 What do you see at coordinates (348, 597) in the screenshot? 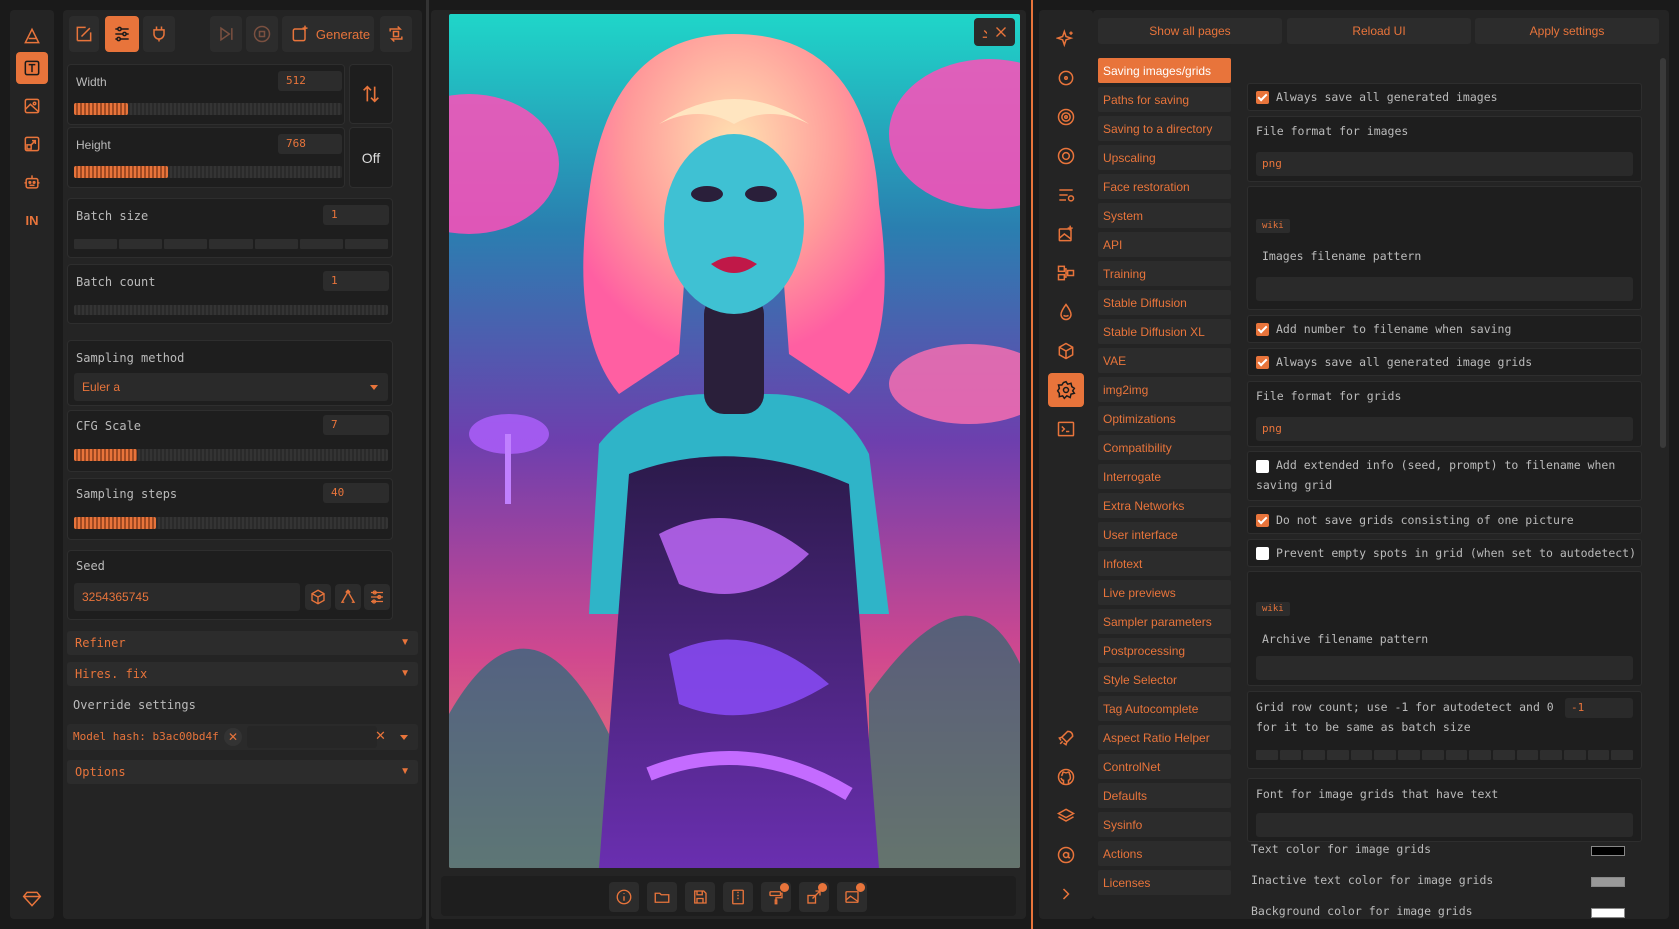
I see `reuse-seed-button` at bounding box center [348, 597].